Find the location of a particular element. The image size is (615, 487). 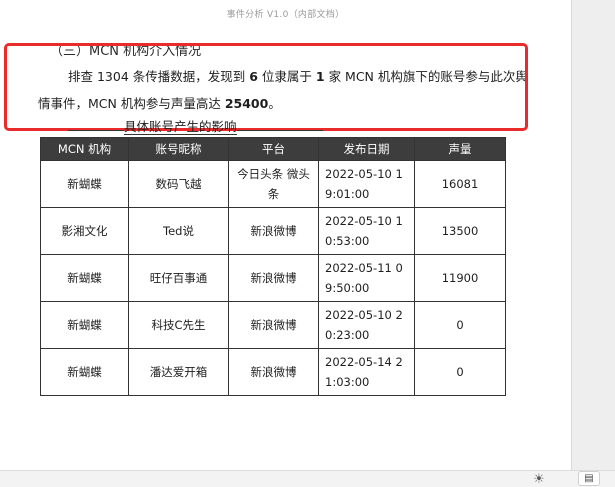

sun-icon: ☀ is located at coordinates (539, 480).